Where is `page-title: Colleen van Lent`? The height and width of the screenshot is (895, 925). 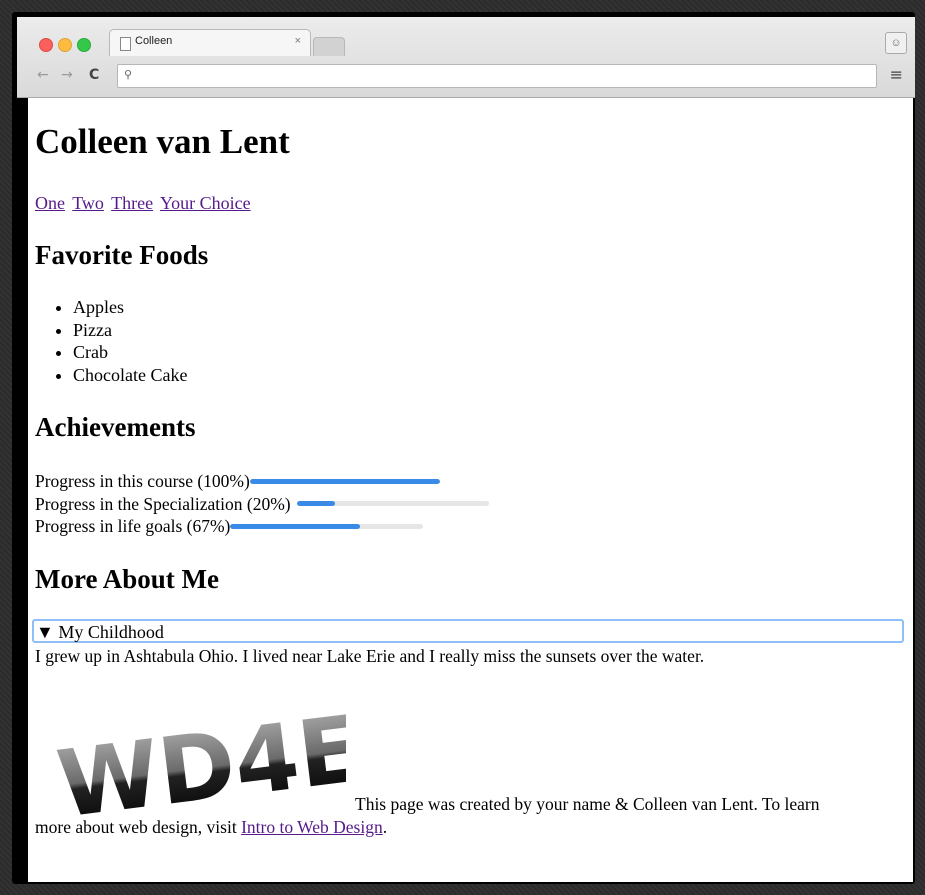
page-title: Colleen van Lent is located at coordinates (162, 141).